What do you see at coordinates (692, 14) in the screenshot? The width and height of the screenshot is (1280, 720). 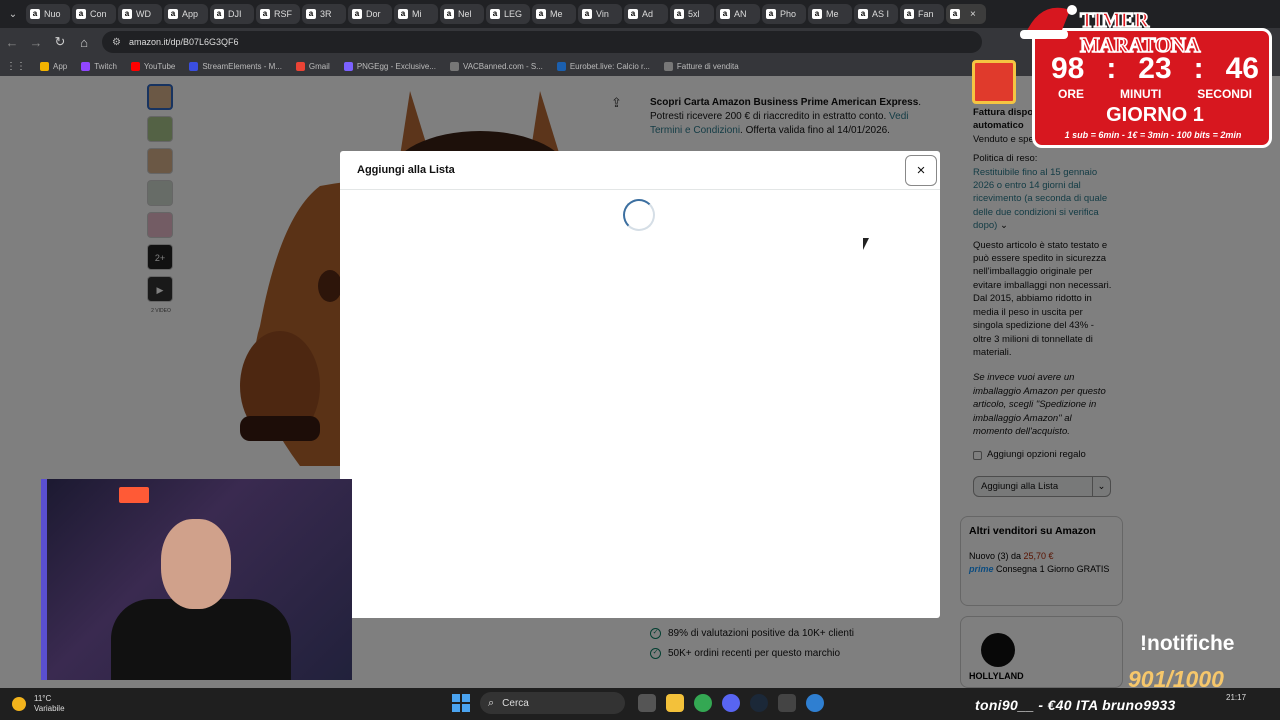 I see `browser-tab: a 5xl` at bounding box center [692, 14].